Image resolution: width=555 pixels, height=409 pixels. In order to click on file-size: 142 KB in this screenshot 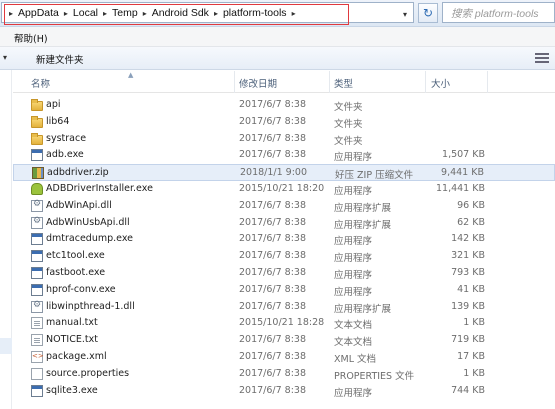, I will do `click(468, 239)`.